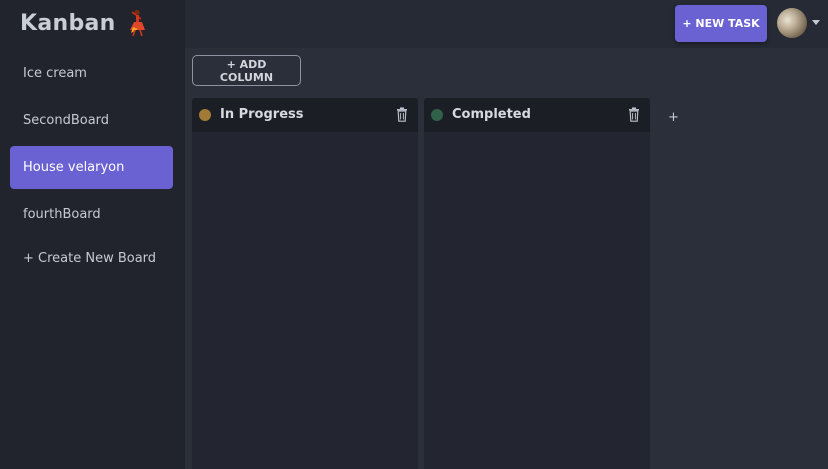 The image size is (828, 469). I want to click on top-header: + NEW TASK, so click(506, 24).